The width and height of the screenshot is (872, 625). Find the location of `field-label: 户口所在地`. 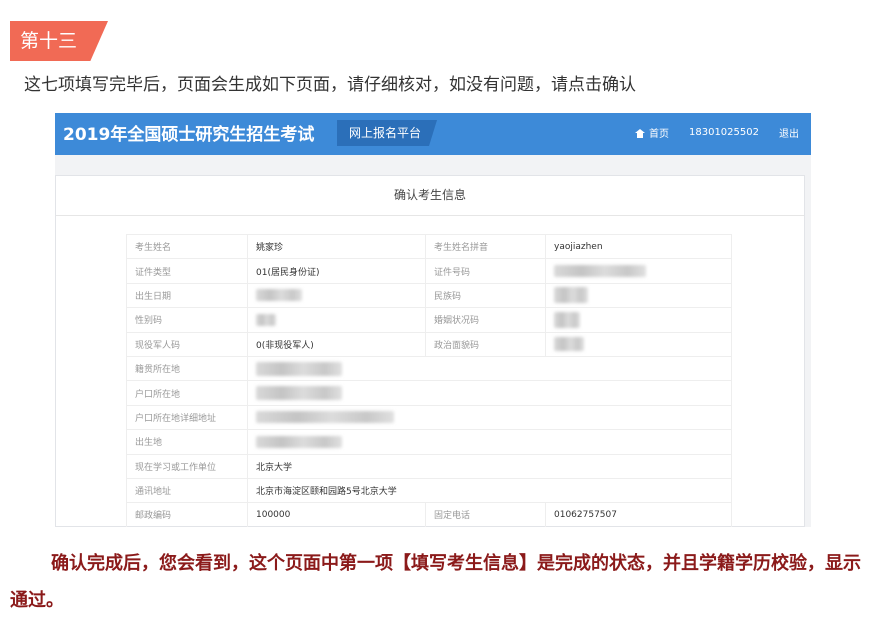

field-label: 户口所在地 is located at coordinates (187, 393).